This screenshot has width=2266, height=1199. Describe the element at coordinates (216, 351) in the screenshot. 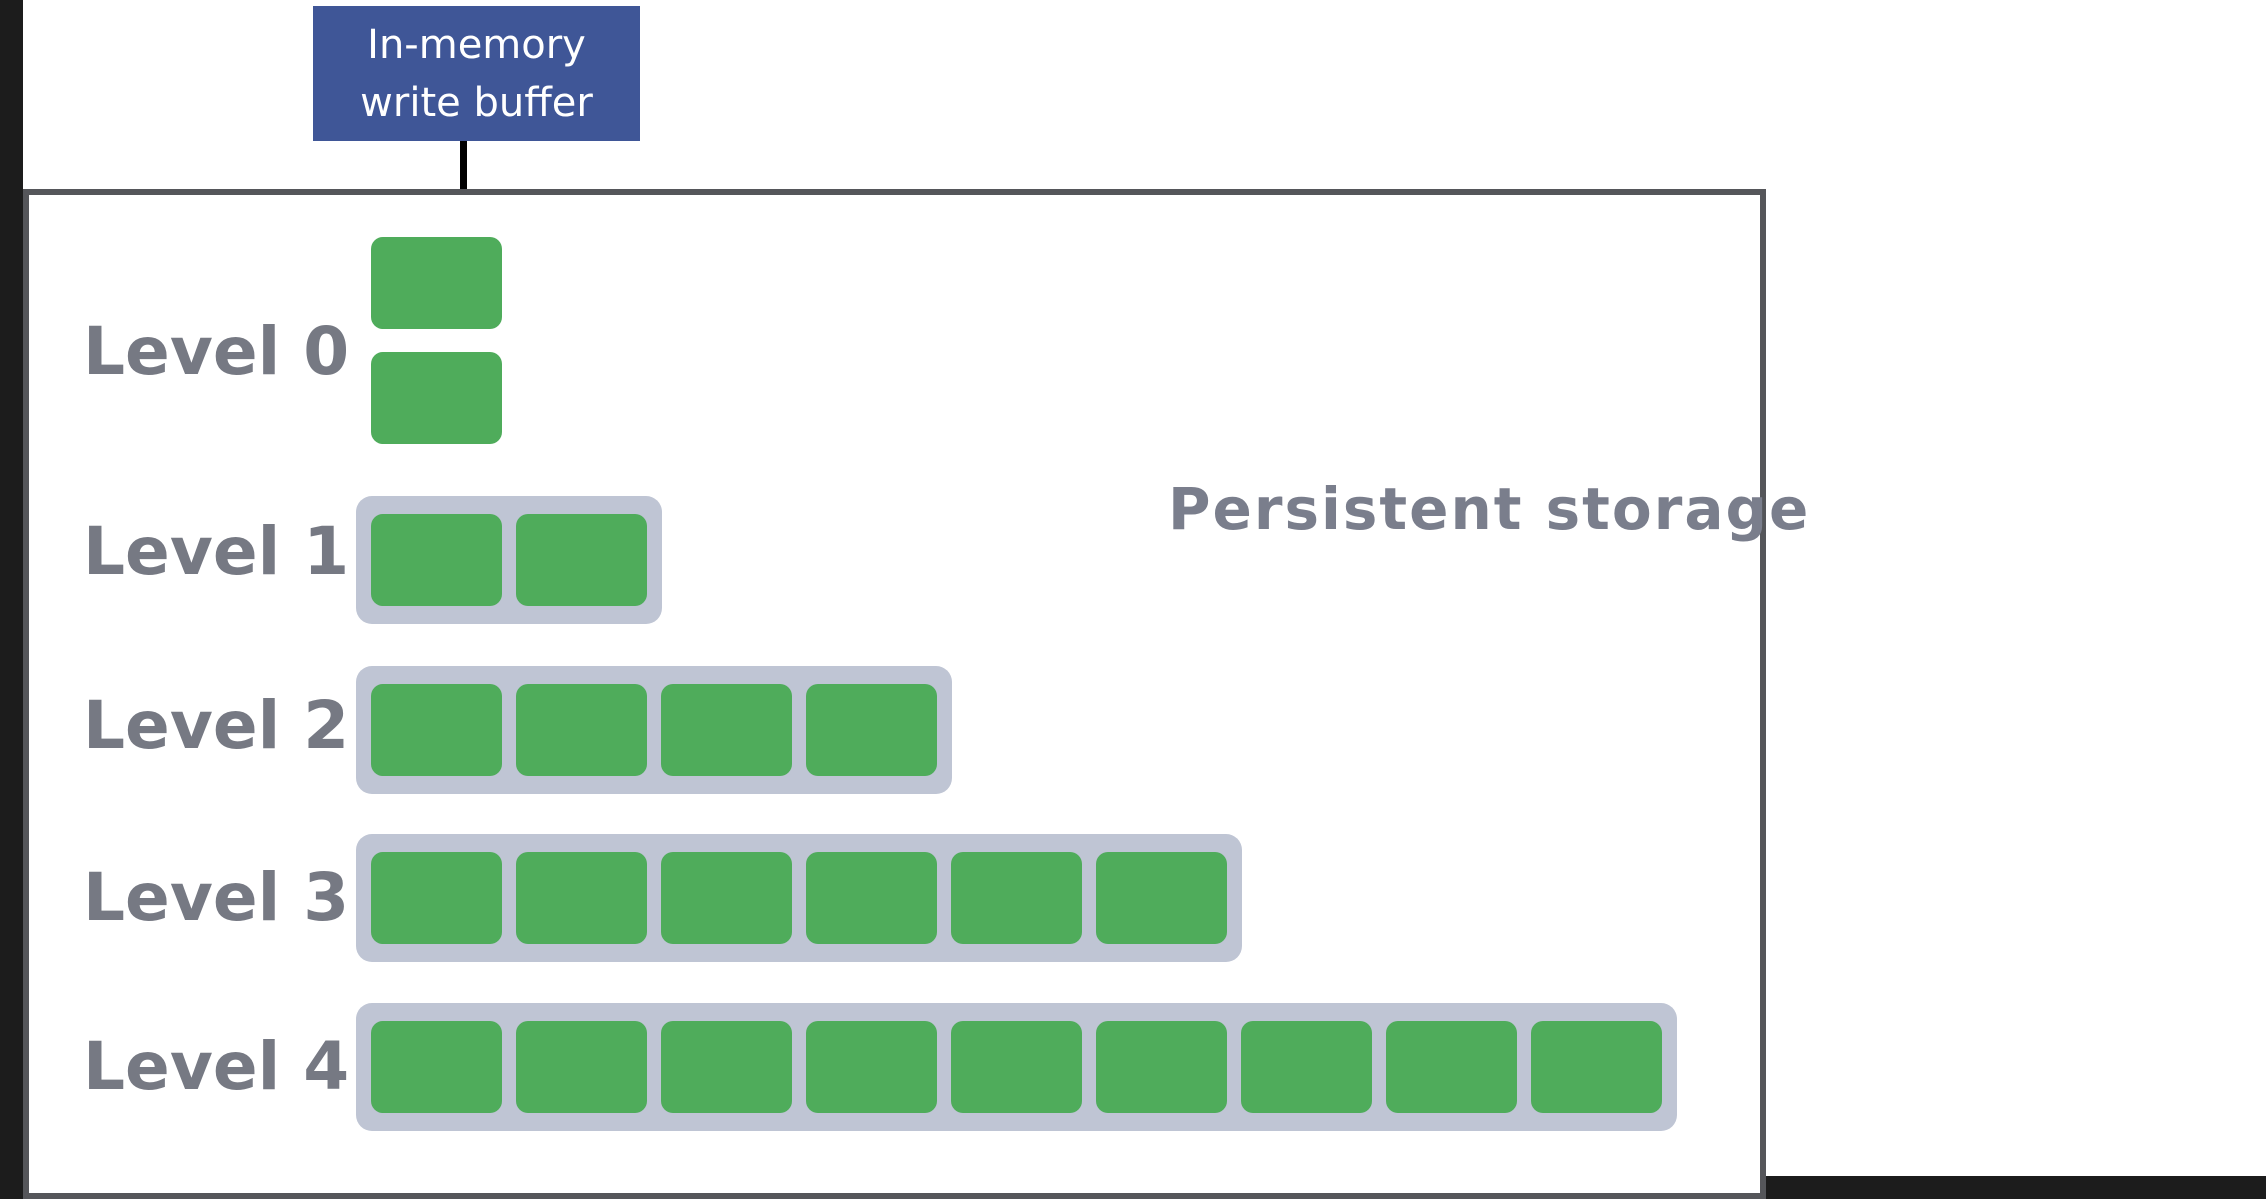

I see `level-0-label: Level 0` at that location.